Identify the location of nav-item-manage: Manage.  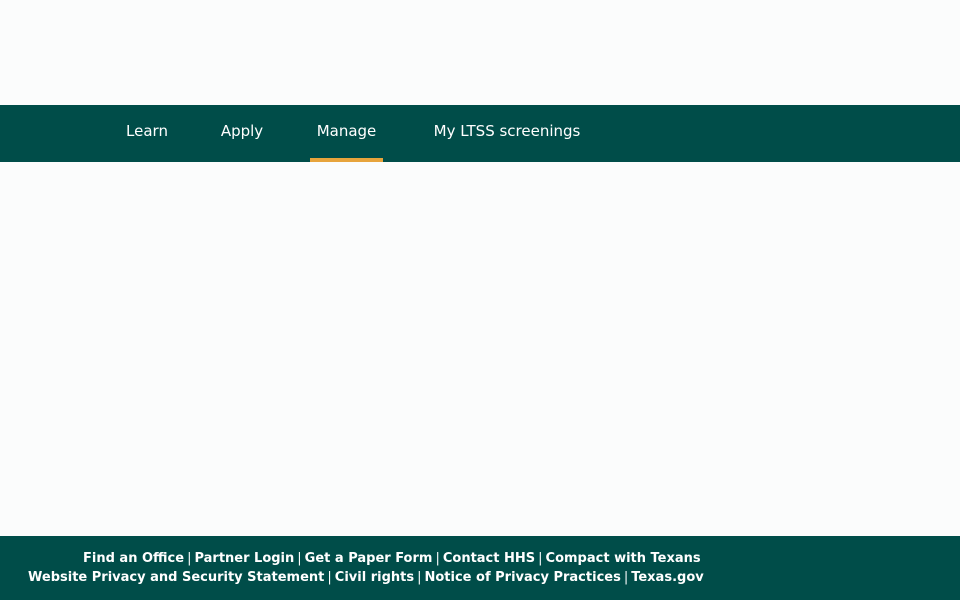
(346, 133).